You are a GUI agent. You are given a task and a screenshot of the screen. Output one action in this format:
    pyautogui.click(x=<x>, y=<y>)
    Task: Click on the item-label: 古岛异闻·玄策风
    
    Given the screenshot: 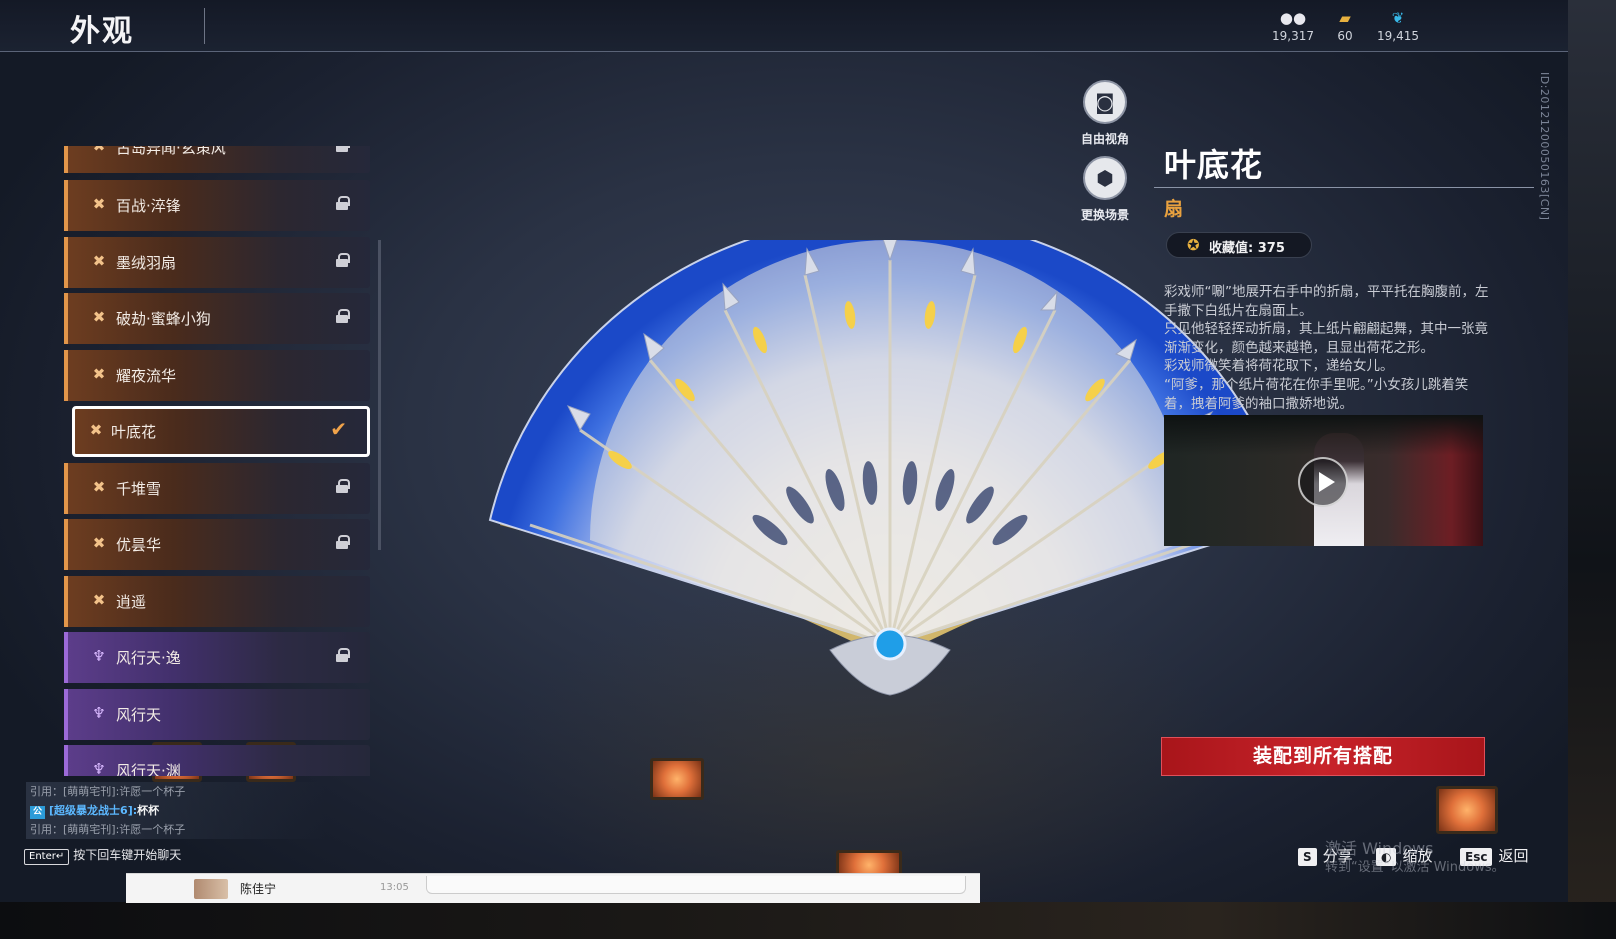 What is the action you would take?
    pyautogui.click(x=171, y=151)
    